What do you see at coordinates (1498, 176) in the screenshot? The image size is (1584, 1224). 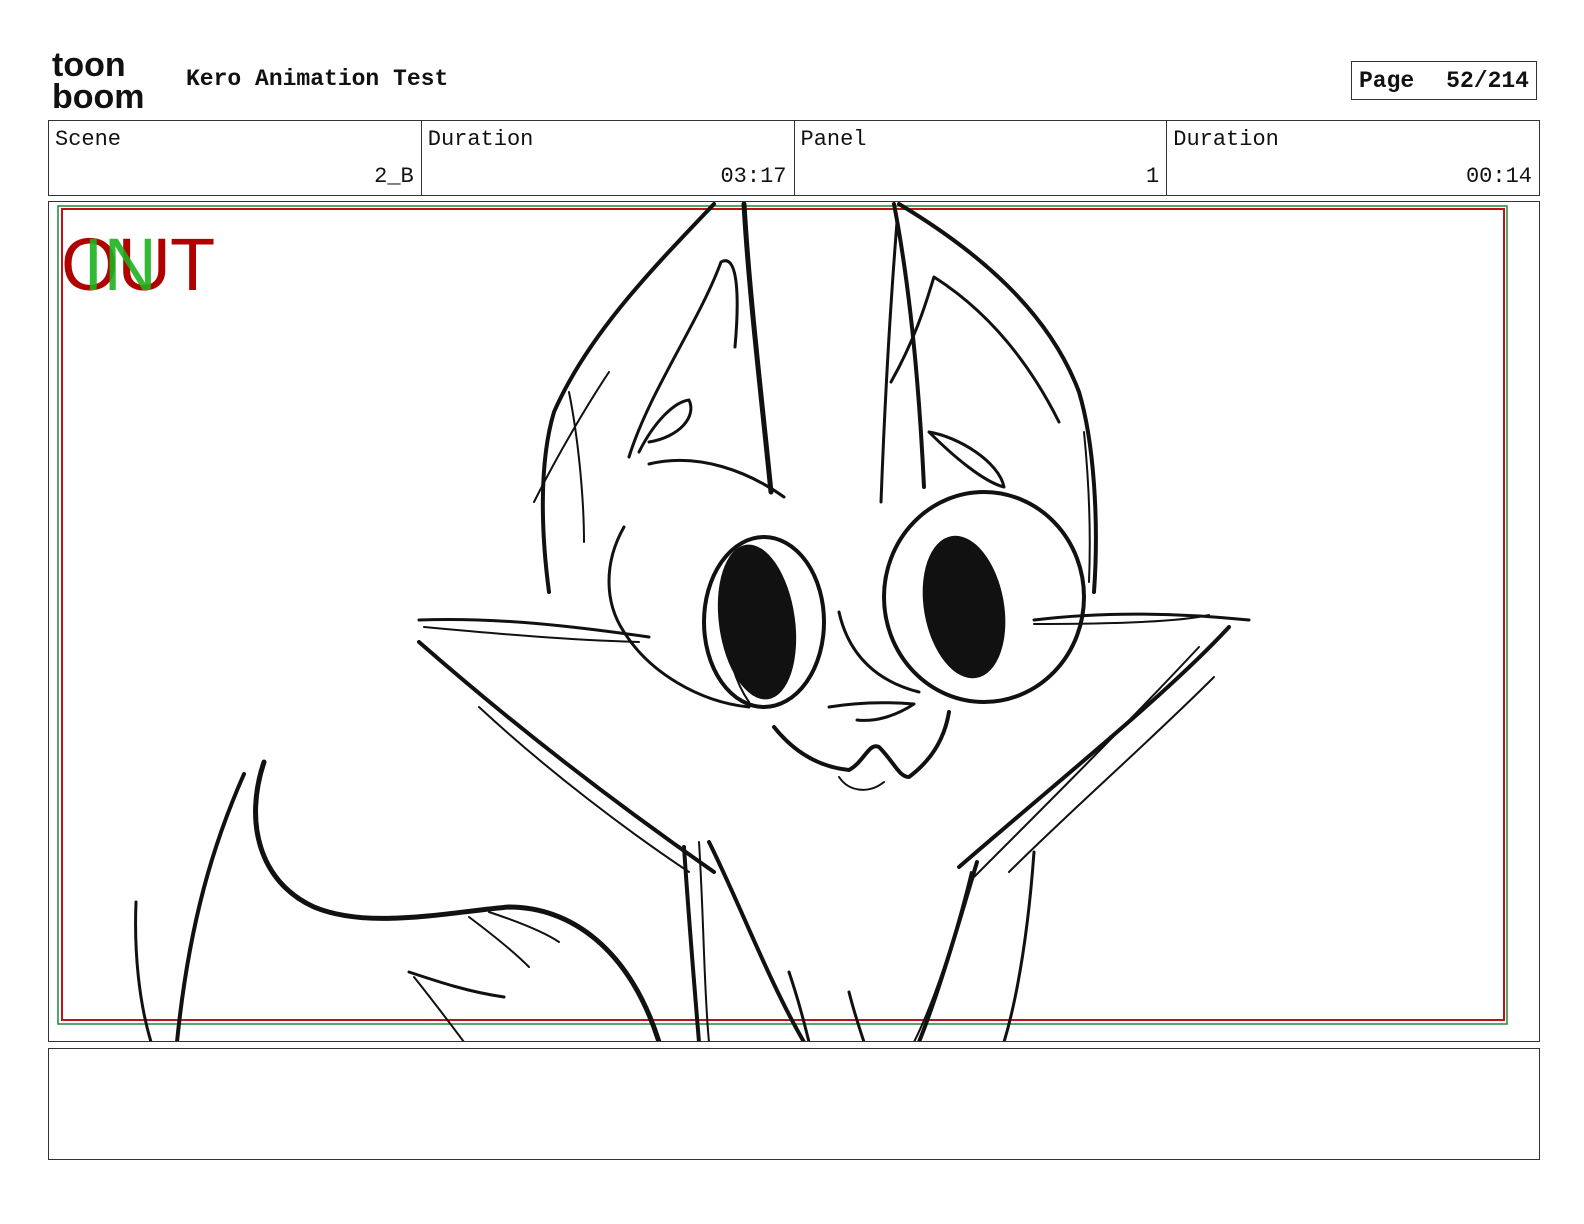 I see `panel-duration-value: 00:14` at bounding box center [1498, 176].